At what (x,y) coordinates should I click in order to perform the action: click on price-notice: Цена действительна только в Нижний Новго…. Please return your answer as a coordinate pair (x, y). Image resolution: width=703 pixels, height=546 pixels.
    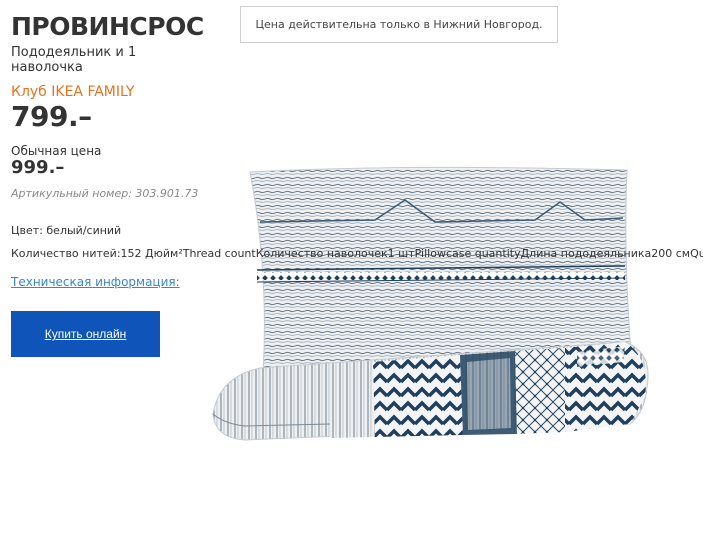
    Looking at the image, I should click on (399, 24).